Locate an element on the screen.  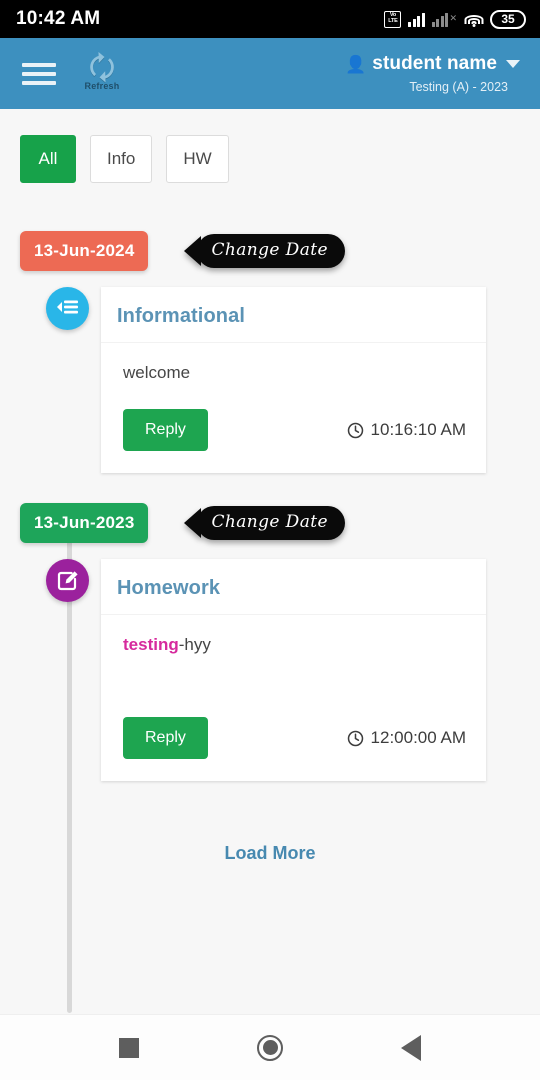
card-time-group: 12:00:00 AM is located at coordinates (406, 738).